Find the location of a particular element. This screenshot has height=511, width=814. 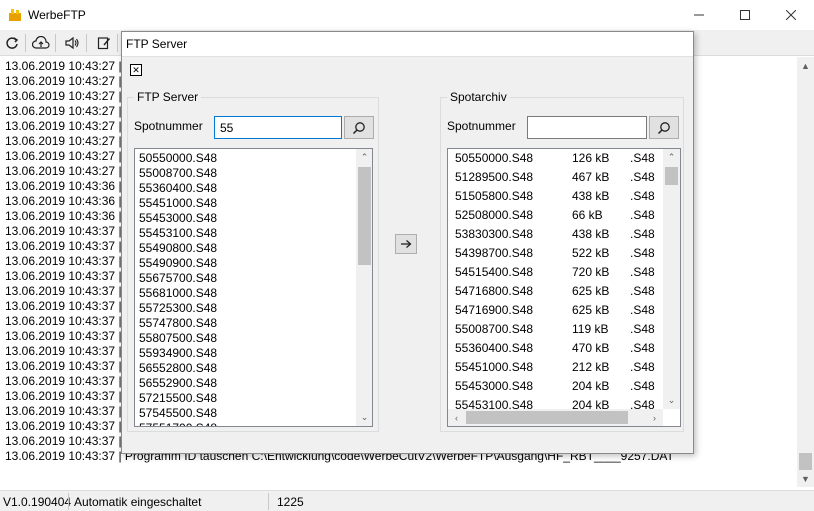

archive-list-row: 55008700.S48 119 kB .S48 is located at coordinates (555, 329).